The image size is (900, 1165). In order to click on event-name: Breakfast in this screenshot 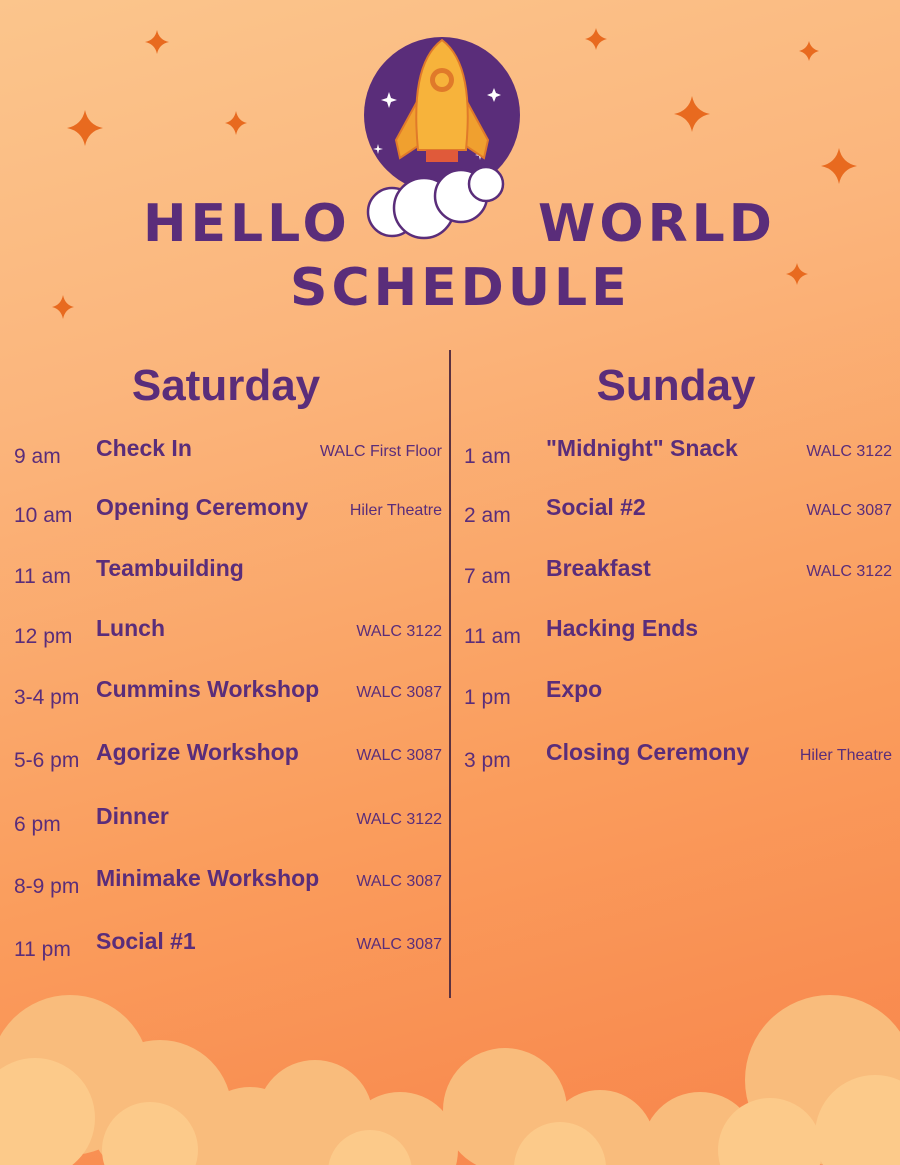, I will do `click(598, 568)`.